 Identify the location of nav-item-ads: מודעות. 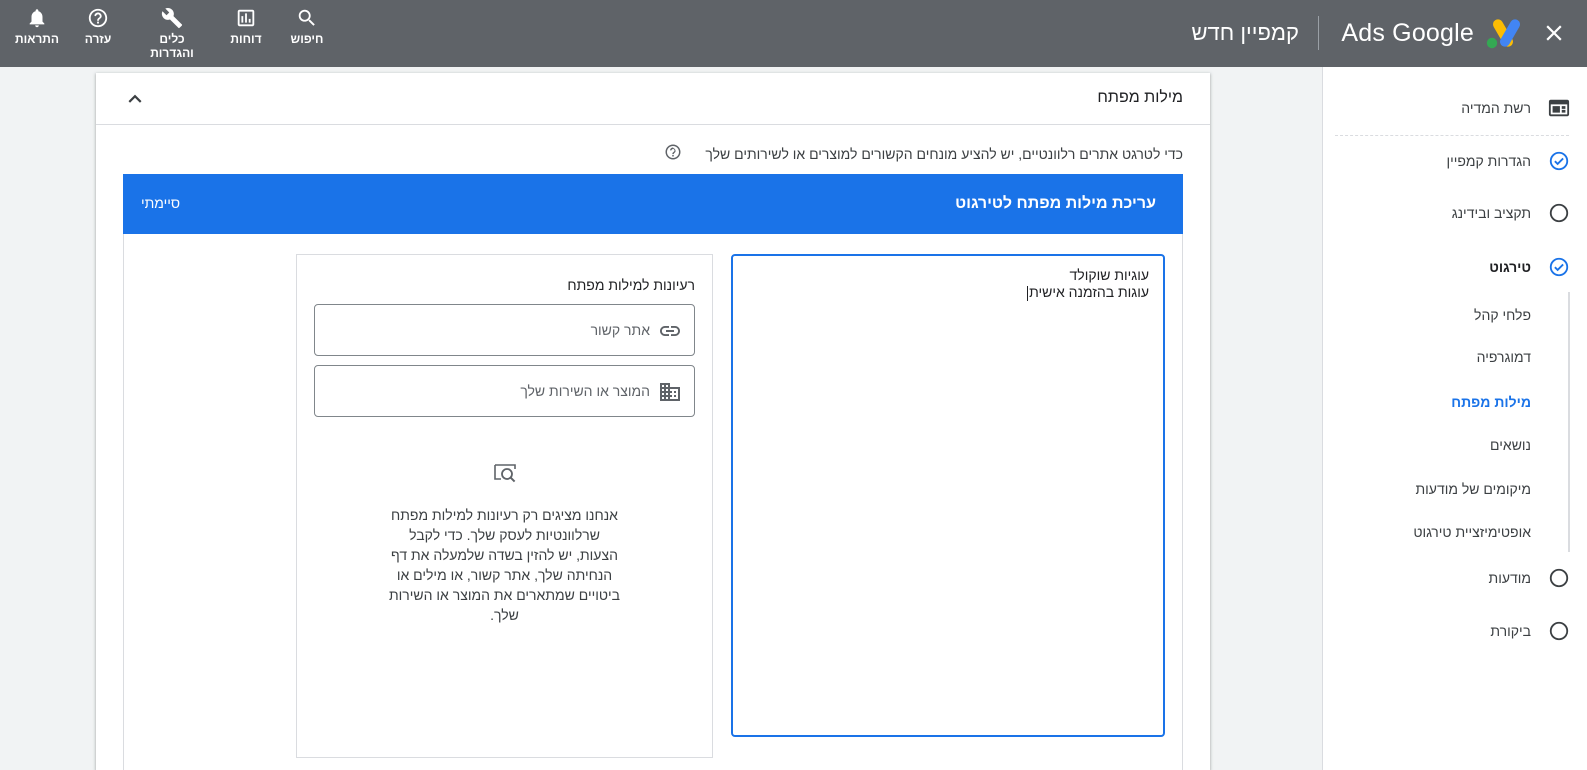
(1454, 578).